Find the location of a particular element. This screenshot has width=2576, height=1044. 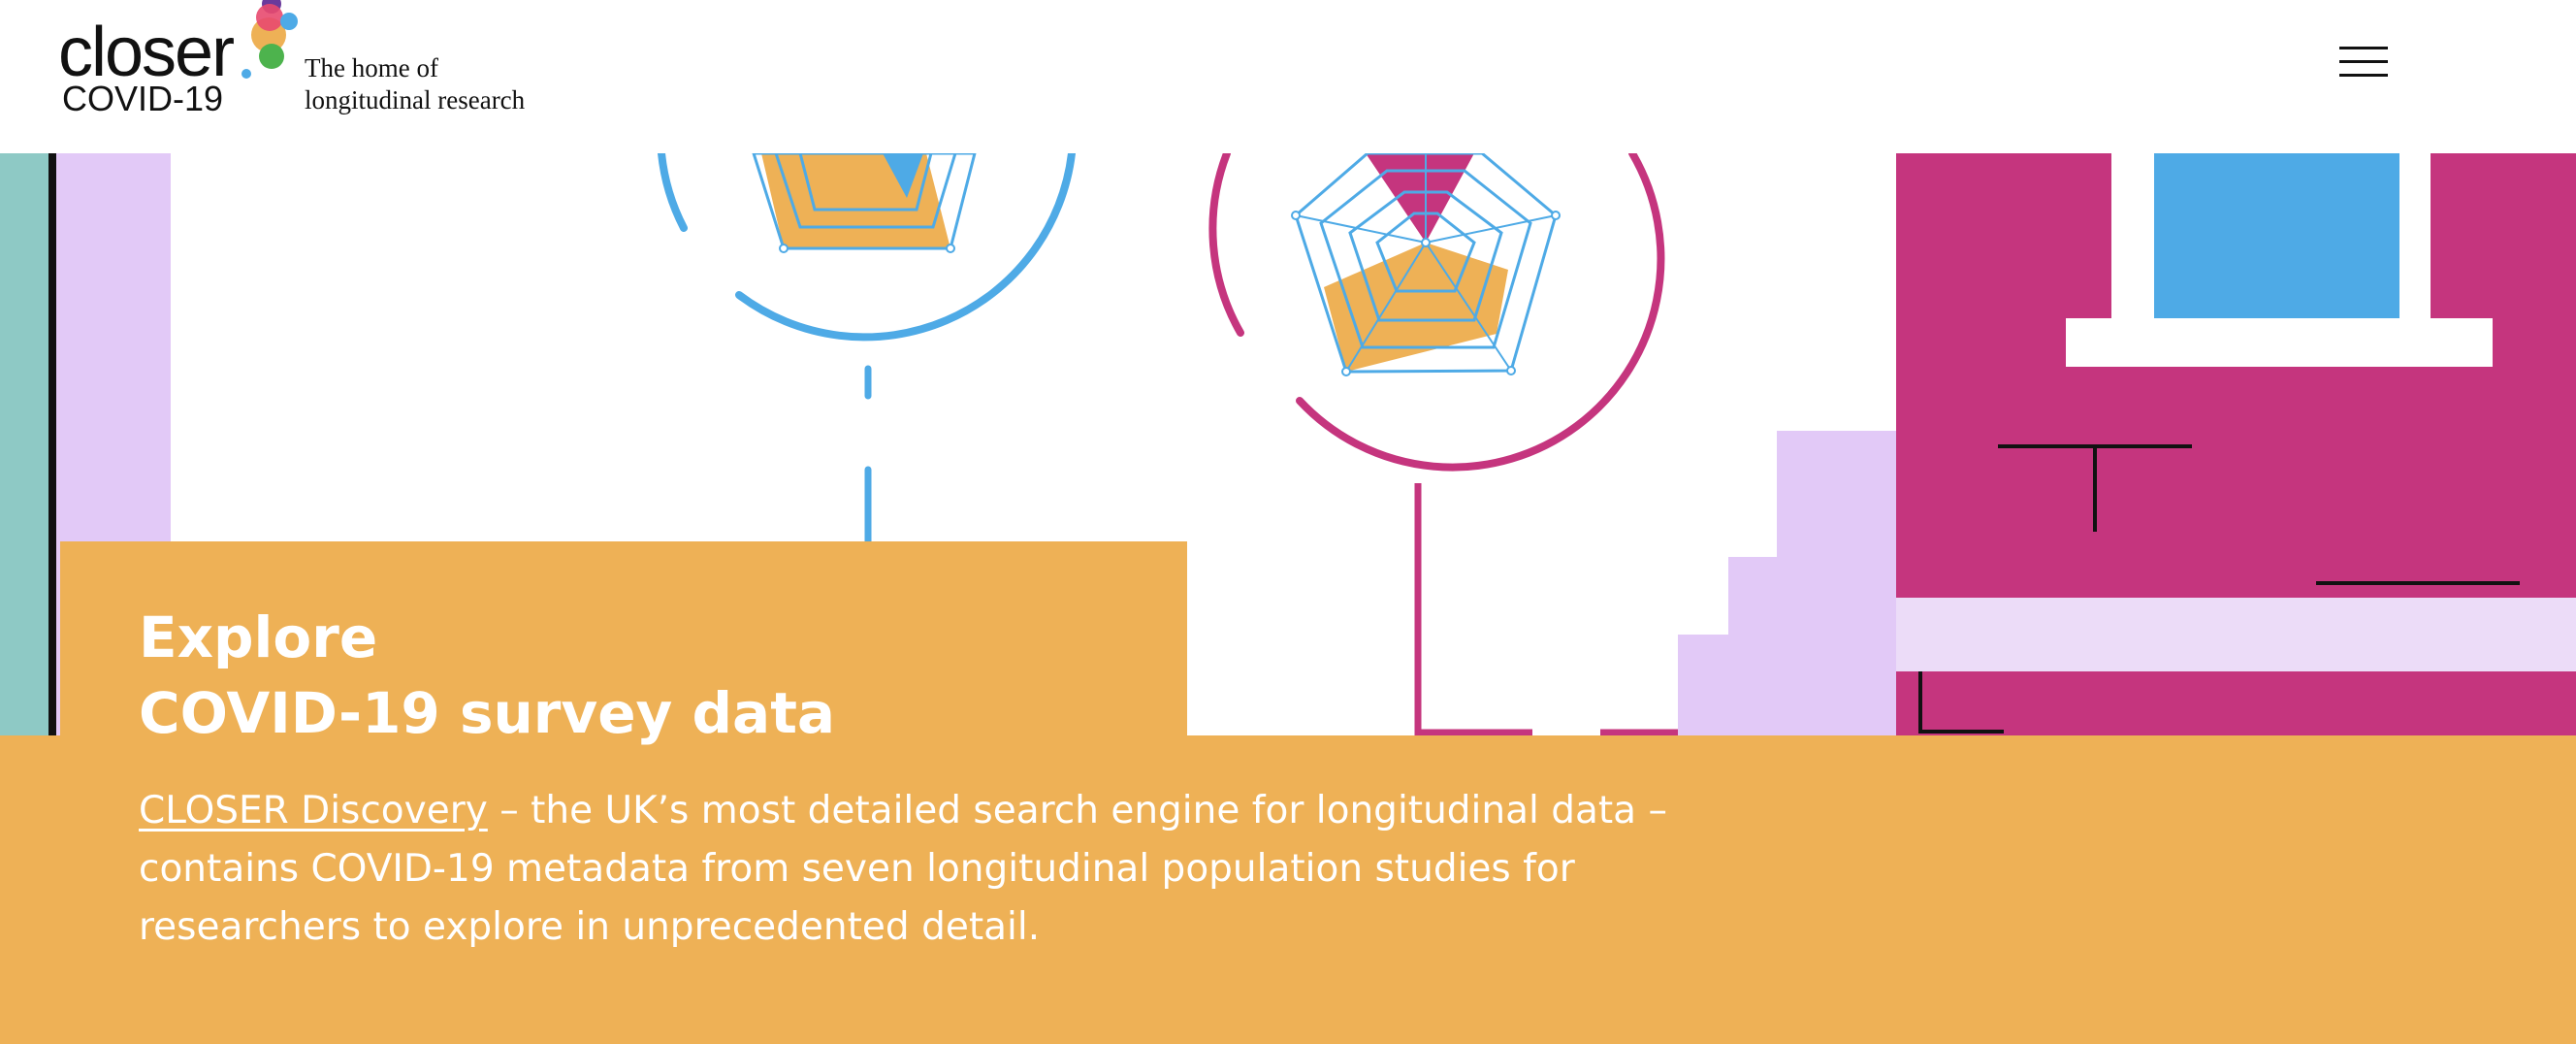

logo-subtitle: COVID-19 is located at coordinates (143, 99).